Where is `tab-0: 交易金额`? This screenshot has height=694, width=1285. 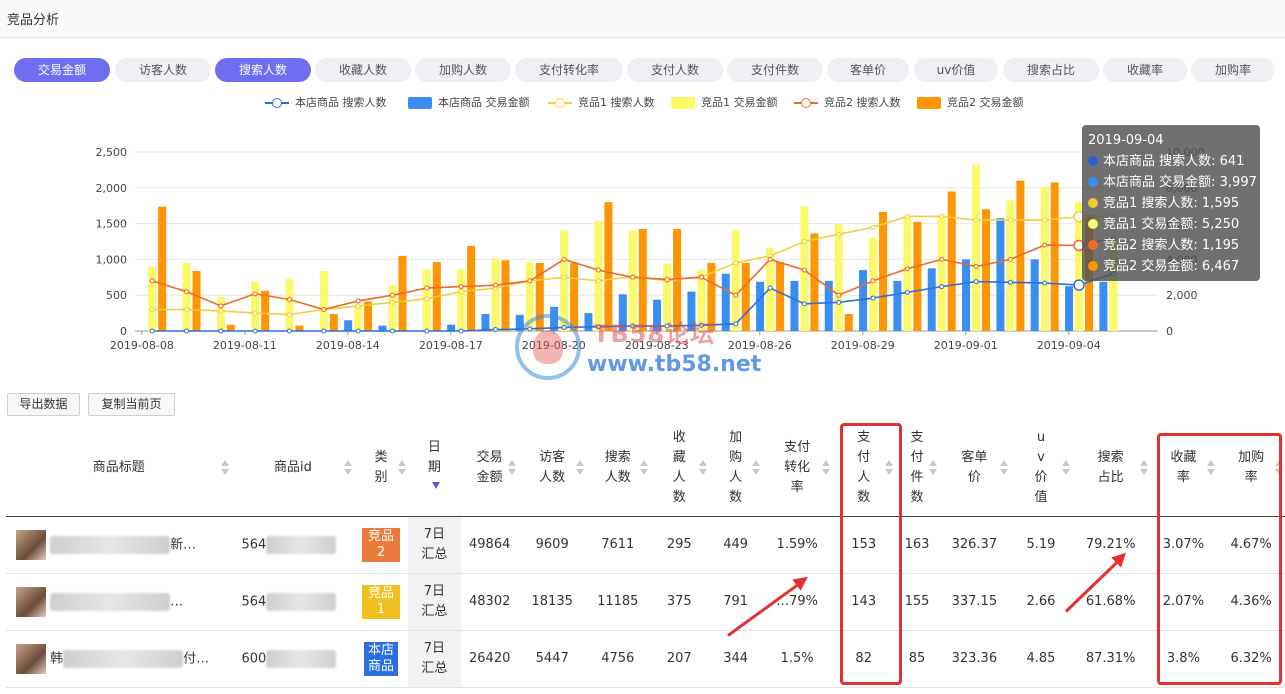 tab-0: 交易金额 is located at coordinates (62, 70).